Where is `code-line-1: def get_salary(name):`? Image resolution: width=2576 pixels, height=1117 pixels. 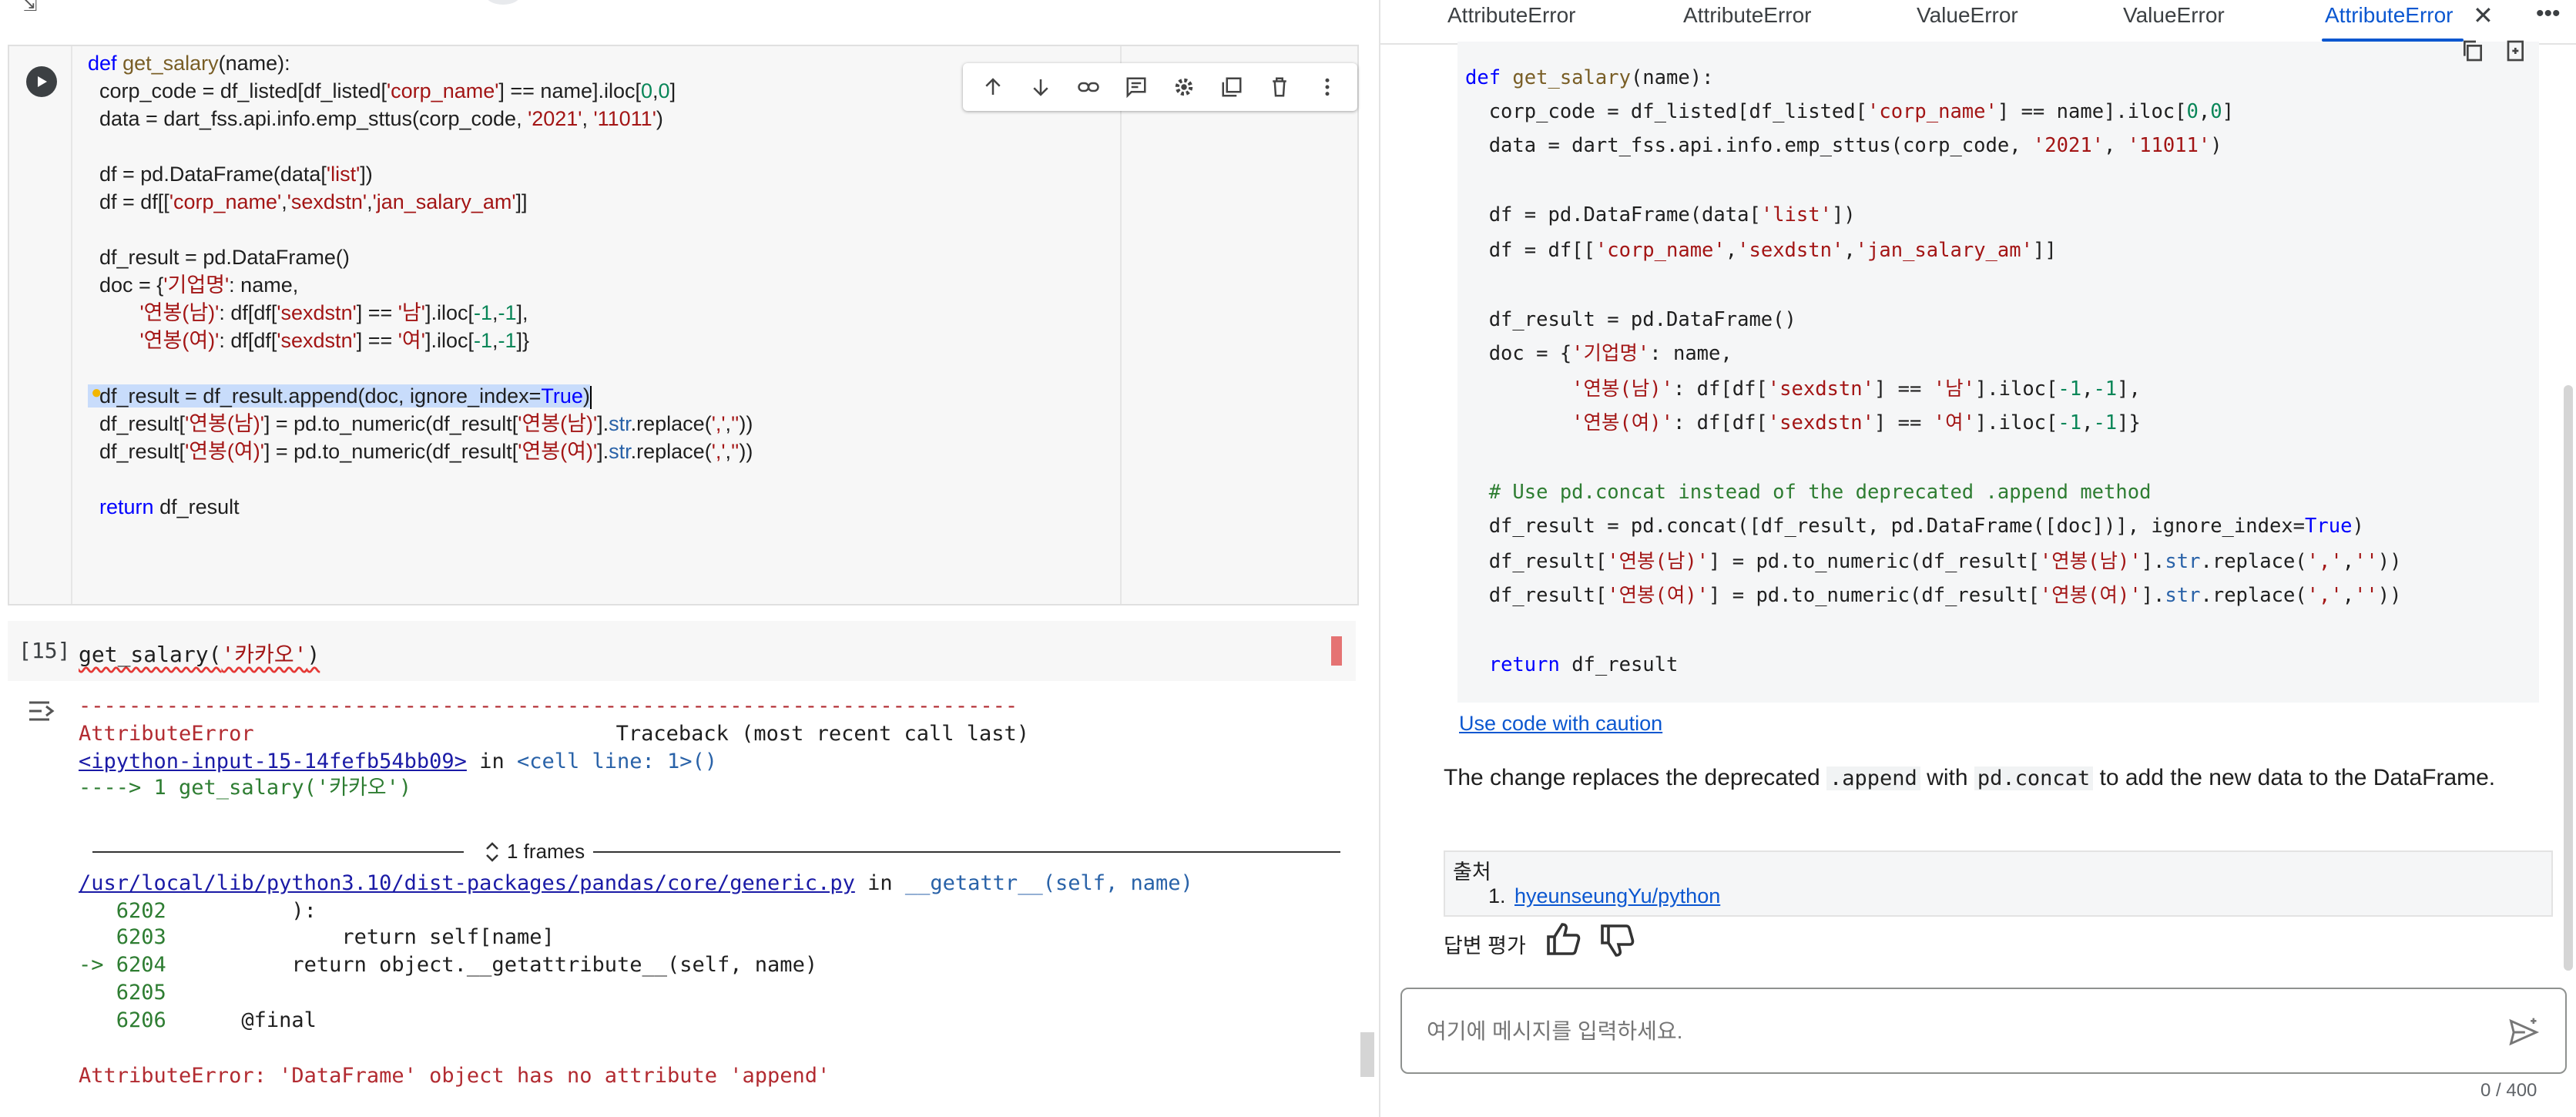 code-line-1: def get_salary(name): is located at coordinates (189, 63).